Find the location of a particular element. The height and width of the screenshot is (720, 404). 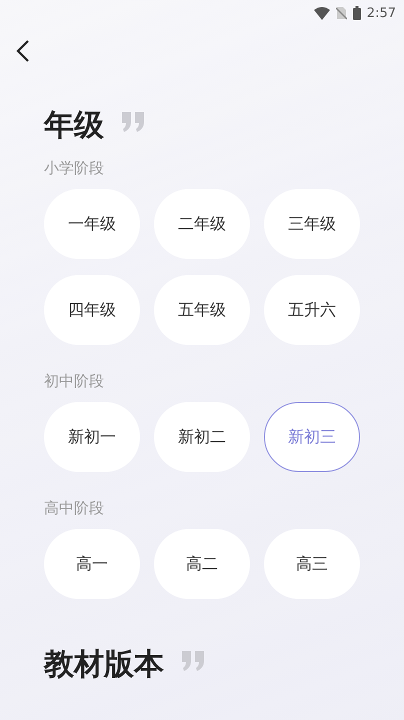

grade-button: 新初一 is located at coordinates (92, 437).